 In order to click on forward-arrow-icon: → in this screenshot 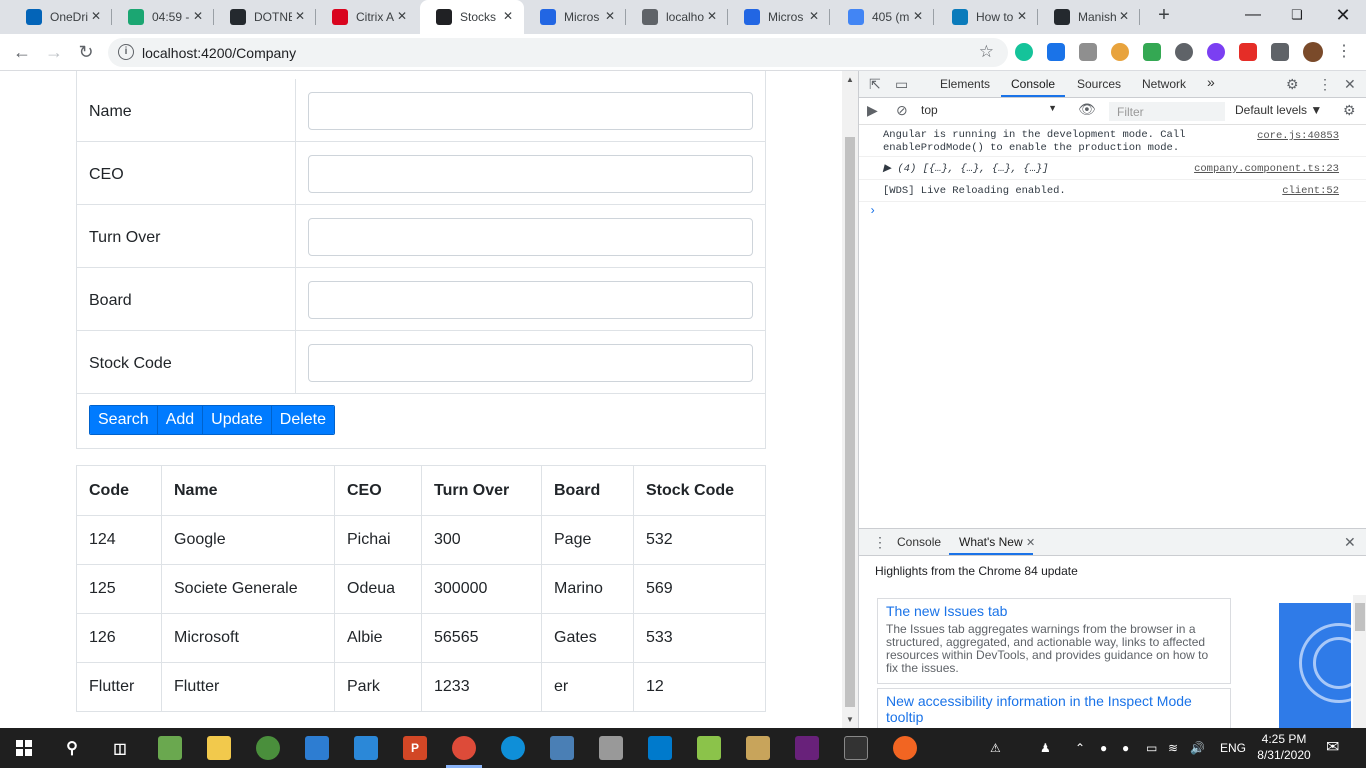, I will do `click(54, 52)`.